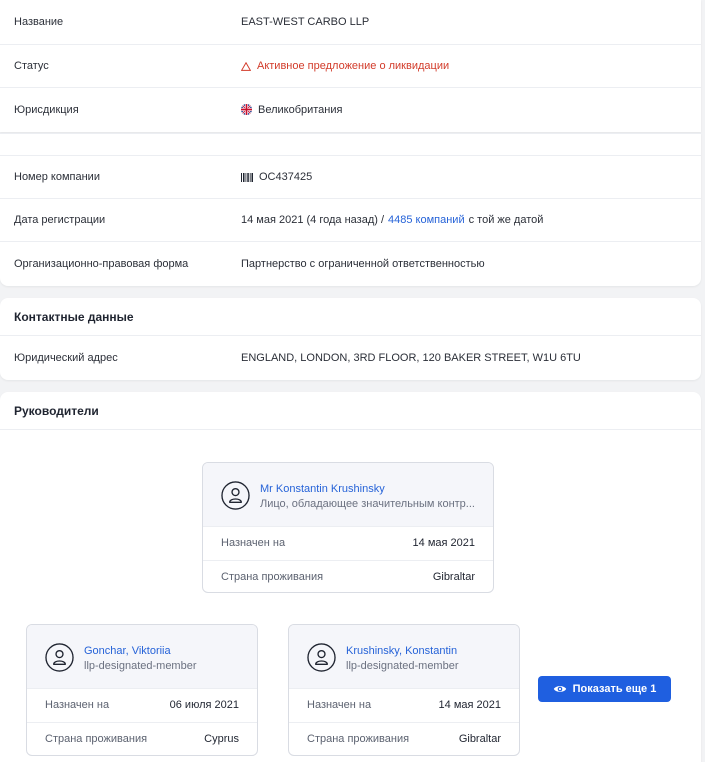  Describe the element at coordinates (350, 177) in the screenshot. I see `row-company-number: Номер компании OC437425` at that location.